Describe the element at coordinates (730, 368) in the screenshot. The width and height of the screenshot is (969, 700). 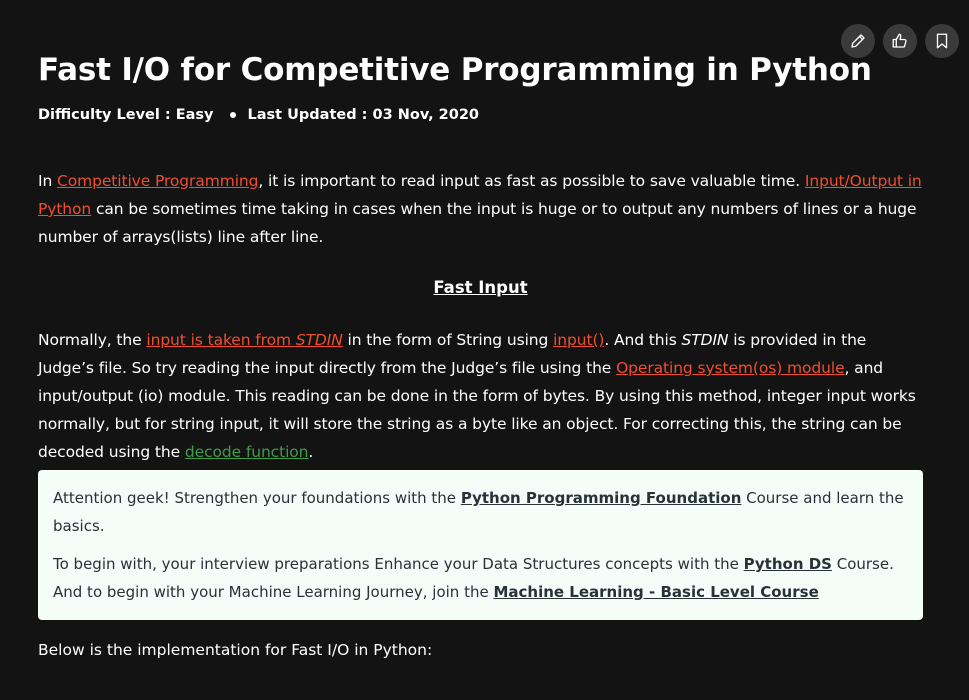
I see `link-os-module: Operating system(os) module` at that location.